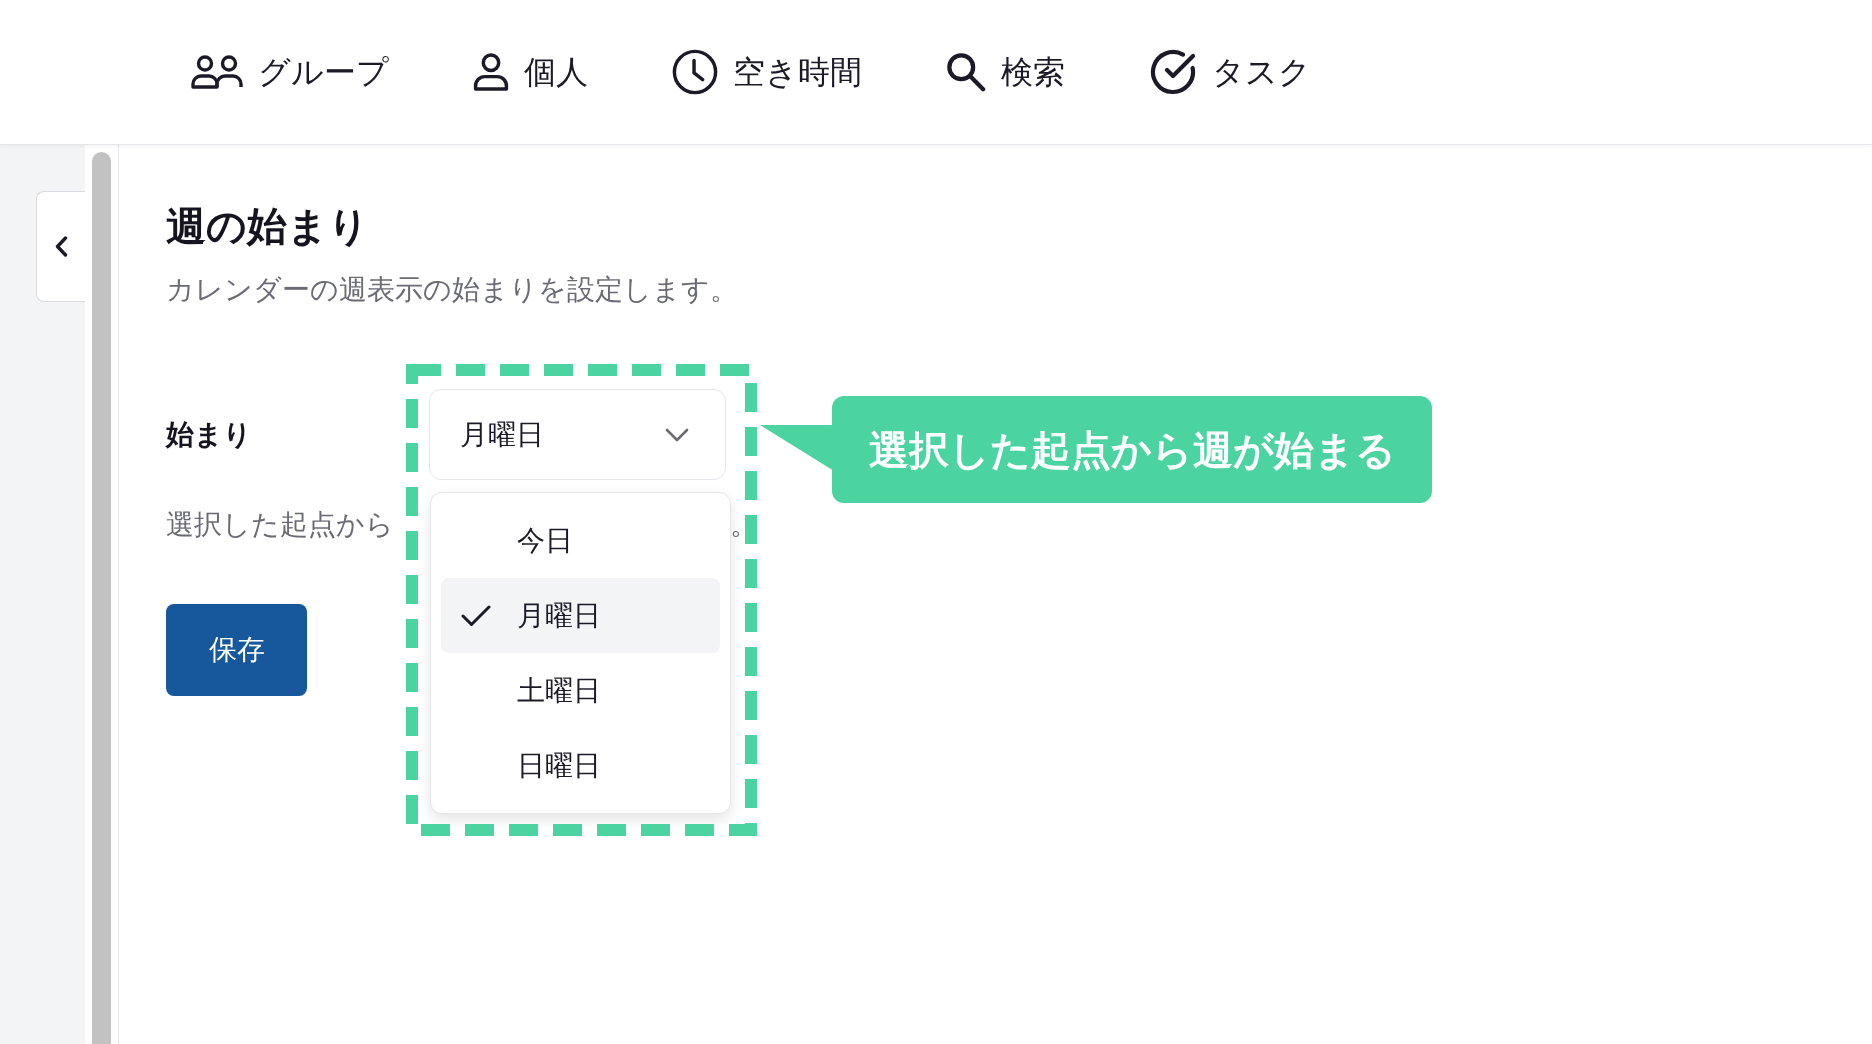 The height and width of the screenshot is (1044, 1872). Describe the element at coordinates (236, 650) in the screenshot. I see `save-button: 保存` at that location.